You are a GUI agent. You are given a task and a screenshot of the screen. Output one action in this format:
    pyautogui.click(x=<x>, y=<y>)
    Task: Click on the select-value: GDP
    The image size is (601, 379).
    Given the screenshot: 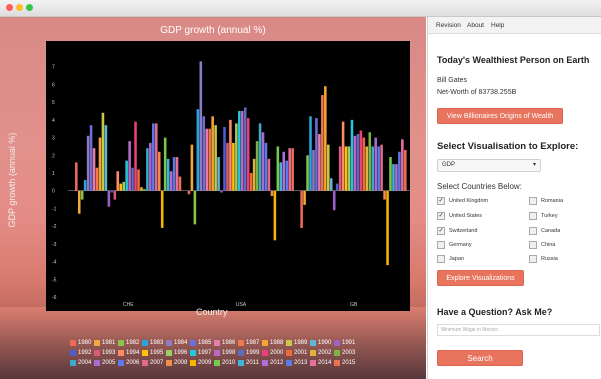 What is the action you would take?
    pyautogui.click(x=449, y=165)
    